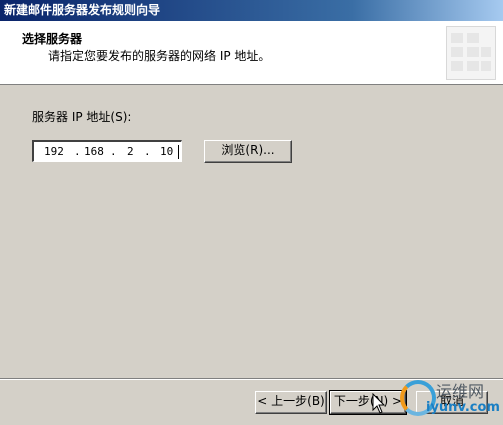  What do you see at coordinates (82, 10) in the screenshot?
I see `window-title: 新建邮件服务器发布规则向导` at bounding box center [82, 10].